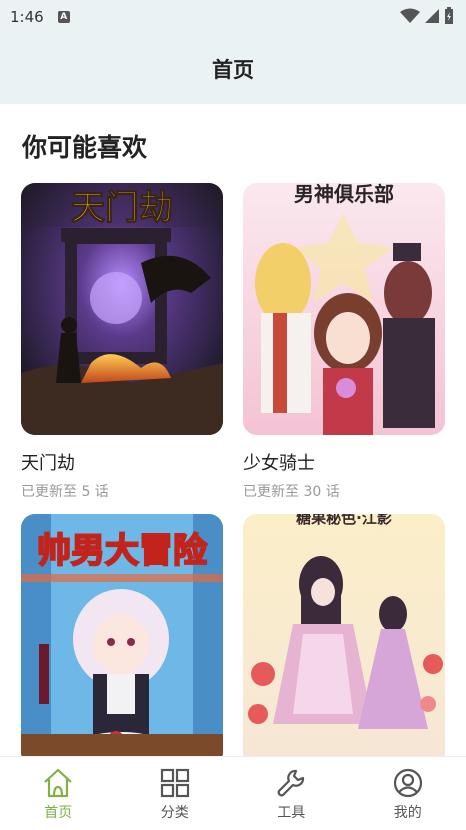 The height and width of the screenshot is (830, 466). I want to click on comic-card: 糖果秘色·江影, so click(344, 635).